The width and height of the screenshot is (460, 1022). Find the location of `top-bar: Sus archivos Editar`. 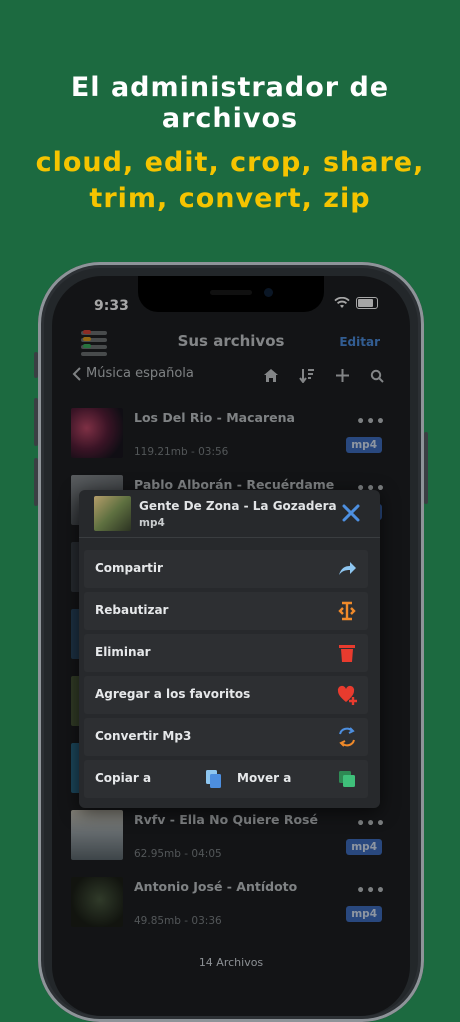

top-bar: Sus archivos Editar is located at coordinates (231, 344).